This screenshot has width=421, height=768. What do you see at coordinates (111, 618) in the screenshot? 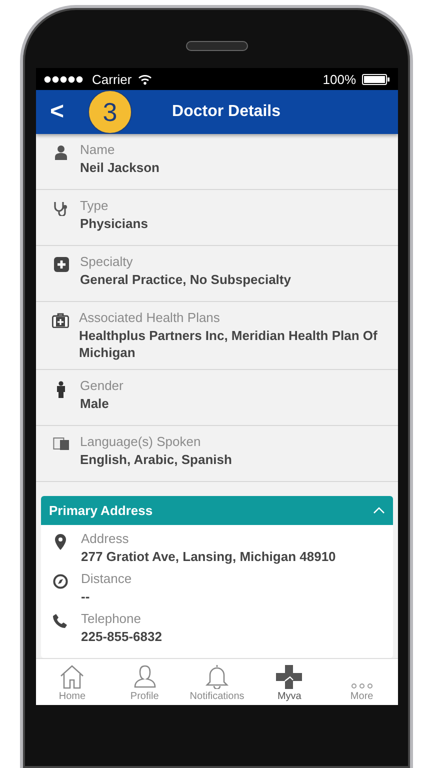
I see `detail-label: Telephone` at bounding box center [111, 618].